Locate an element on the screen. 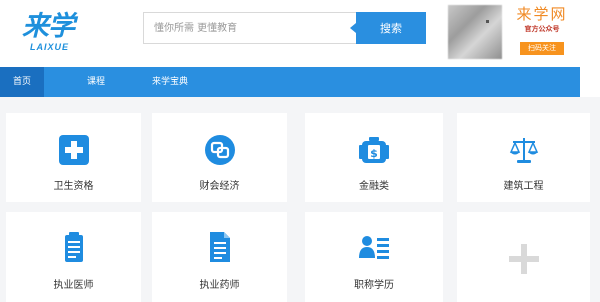 The width and height of the screenshot is (600, 302). category-label: 职称学历 is located at coordinates (374, 285).